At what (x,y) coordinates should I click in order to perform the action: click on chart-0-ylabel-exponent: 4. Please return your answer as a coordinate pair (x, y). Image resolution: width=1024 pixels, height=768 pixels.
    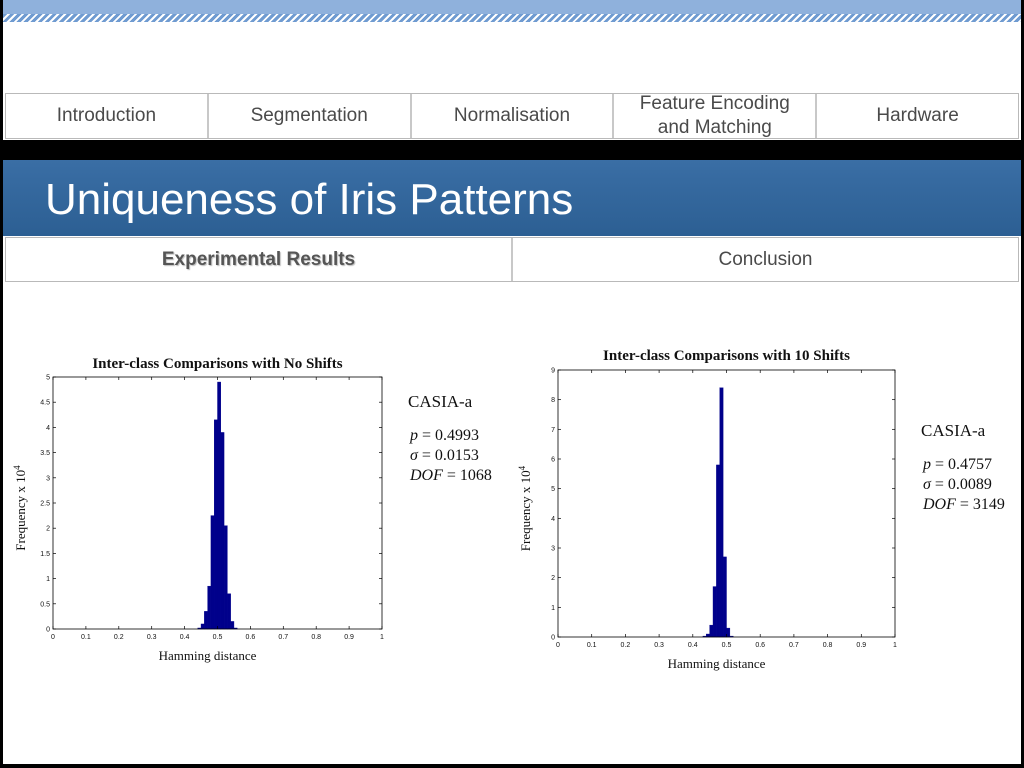
    Looking at the image, I should click on (17, 467).